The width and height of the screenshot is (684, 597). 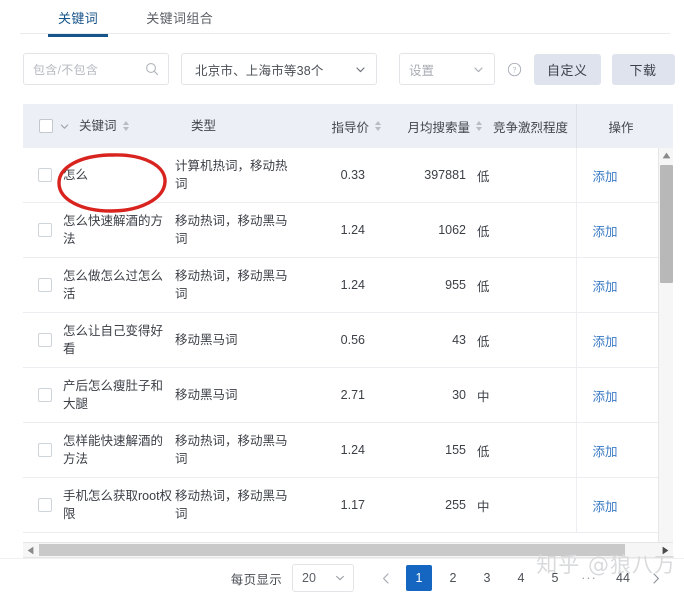 I want to click on page-button-3: 3, so click(x=487, y=578).